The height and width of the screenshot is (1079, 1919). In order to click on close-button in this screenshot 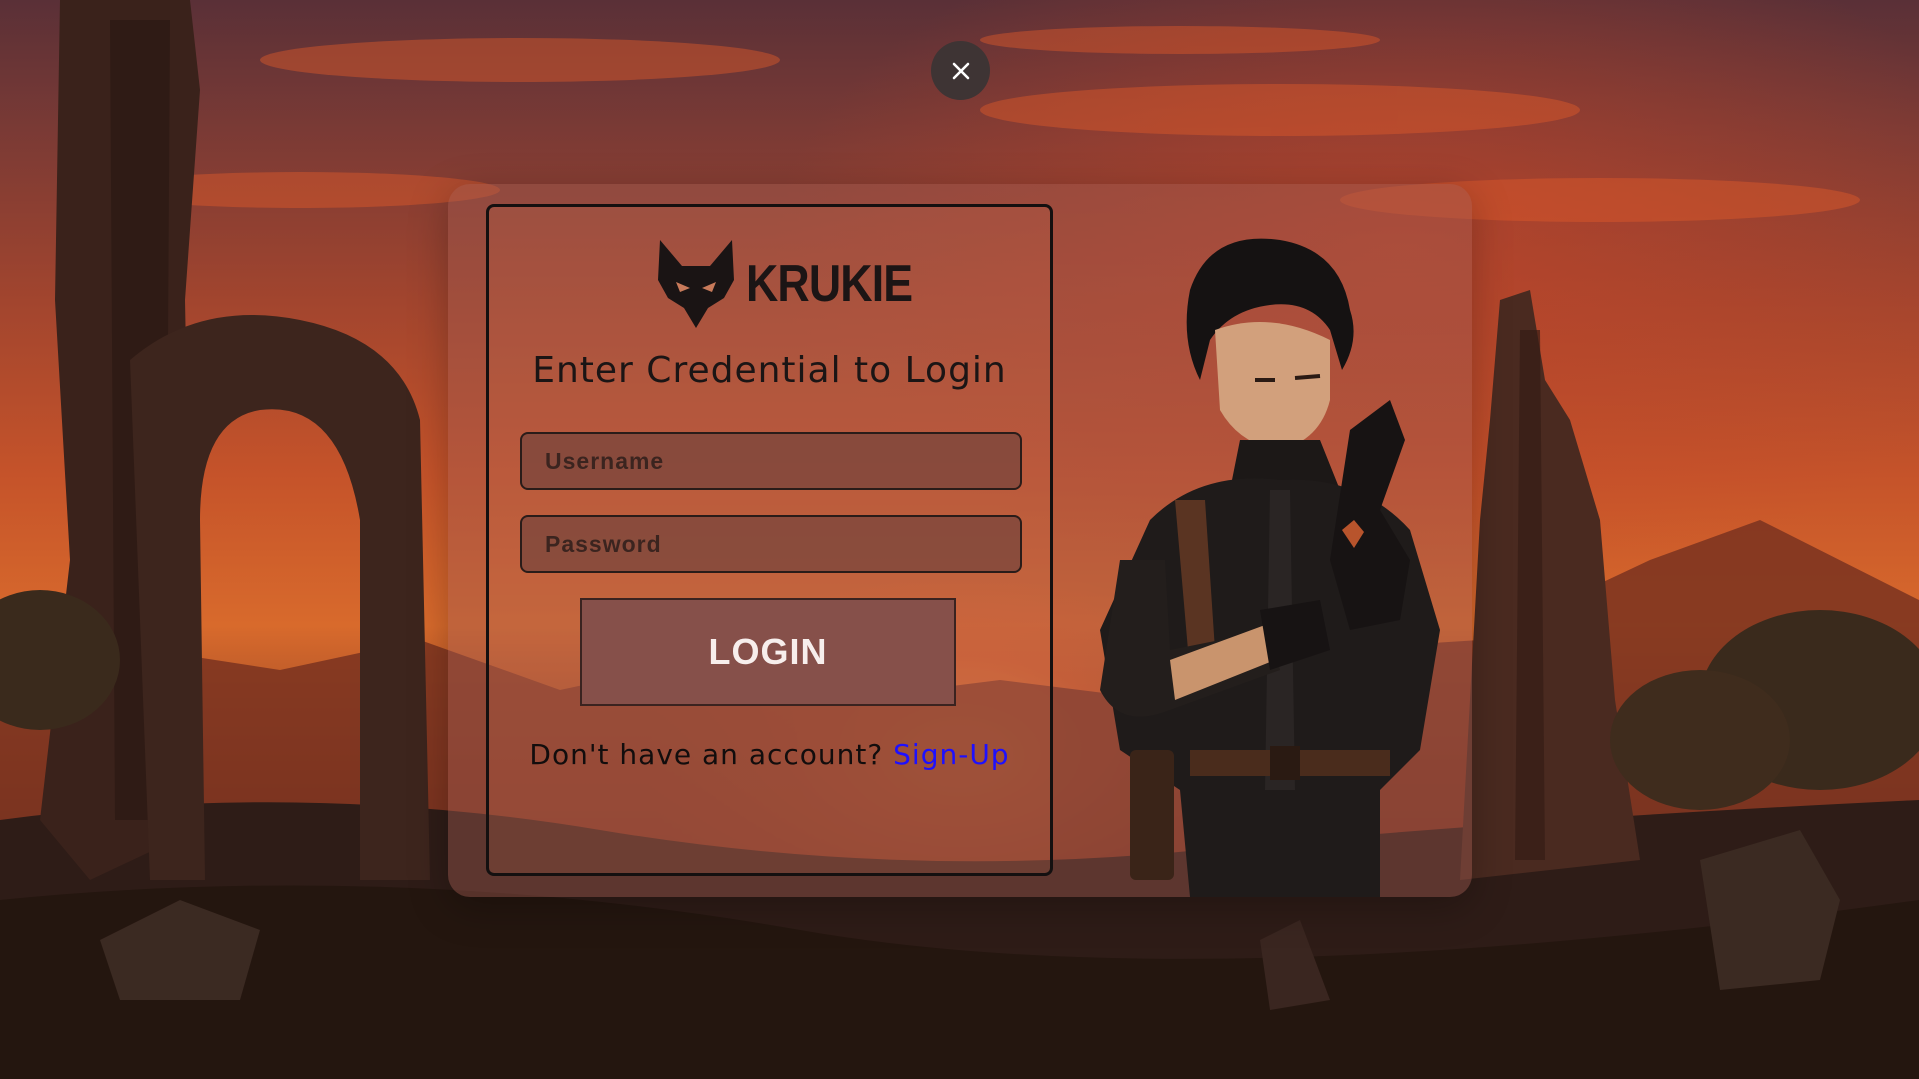, I will do `click(960, 70)`.